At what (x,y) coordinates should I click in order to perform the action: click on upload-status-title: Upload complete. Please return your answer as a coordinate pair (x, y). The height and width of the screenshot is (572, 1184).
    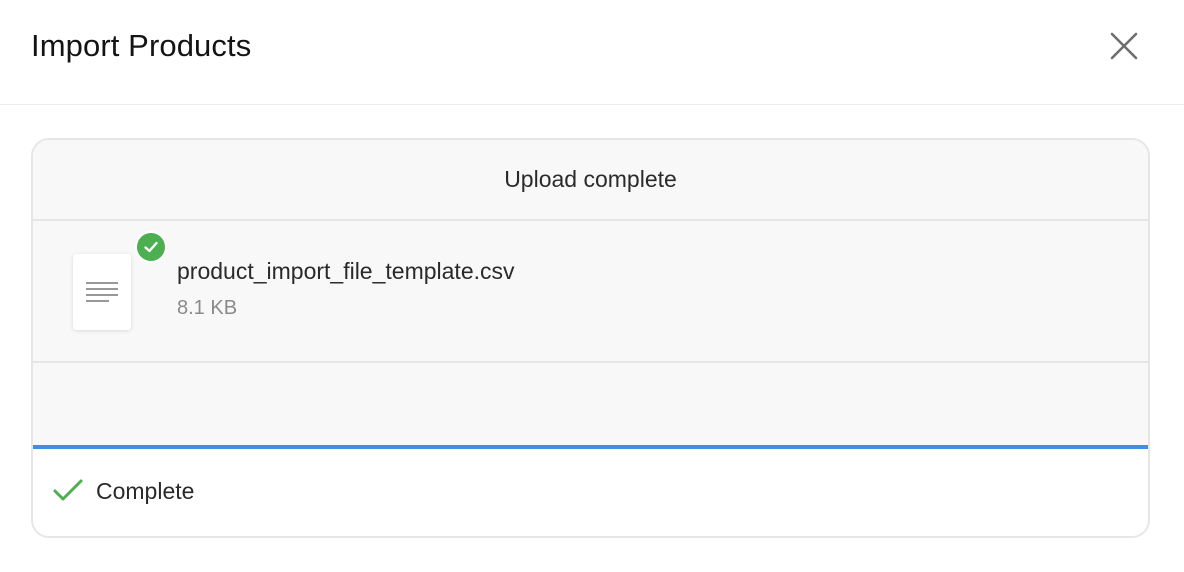
    Looking at the image, I should click on (590, 179).